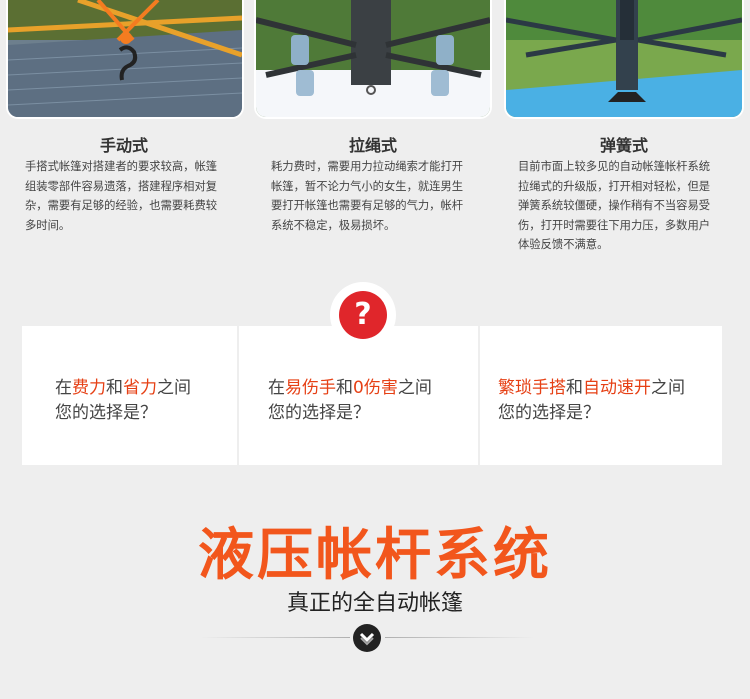 This screenshot has height=699, width=750. Describe the element at coordinates (275, 637) in the screenshot. I see `divider-left` at that location.